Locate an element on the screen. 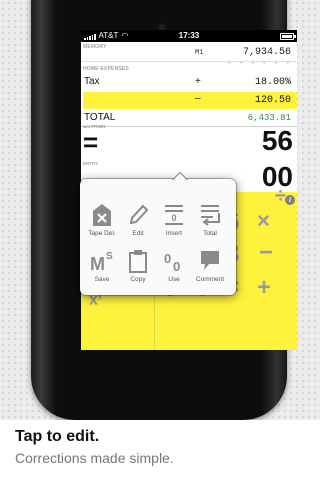 This screenshot has width=320, height=480. caption-title: Tap to edit. is located at coordinates (57, 436).